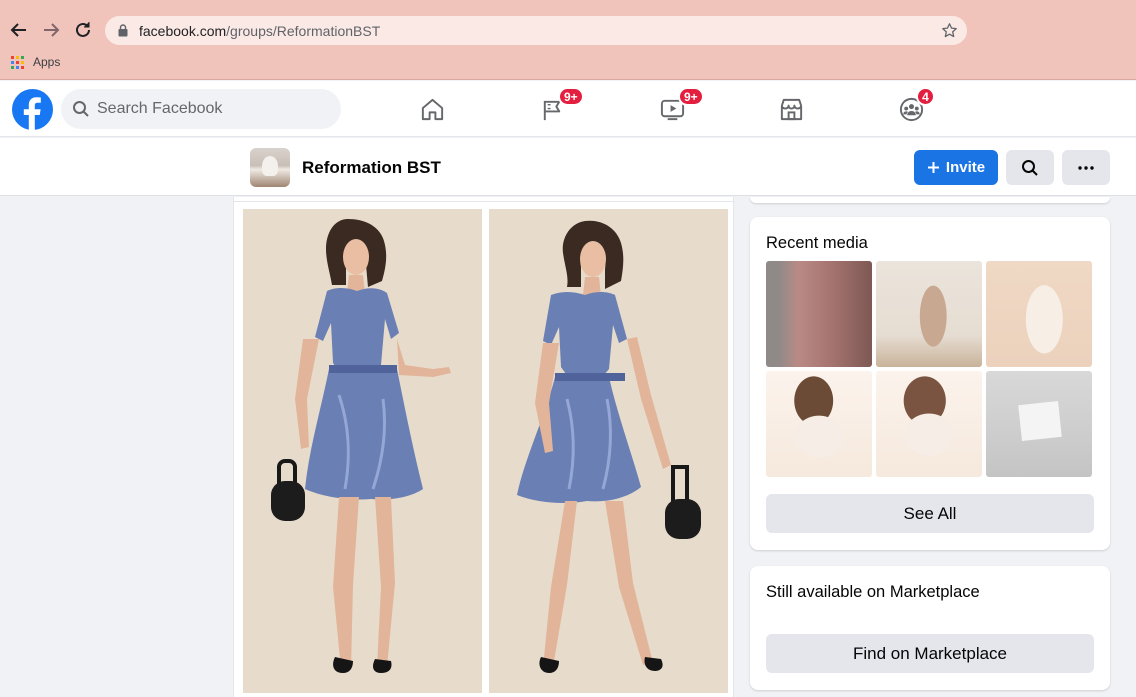 This screenshot has height=697, width=1136. I want to click on bookmarks-bar: Apps, so click(35, 62).